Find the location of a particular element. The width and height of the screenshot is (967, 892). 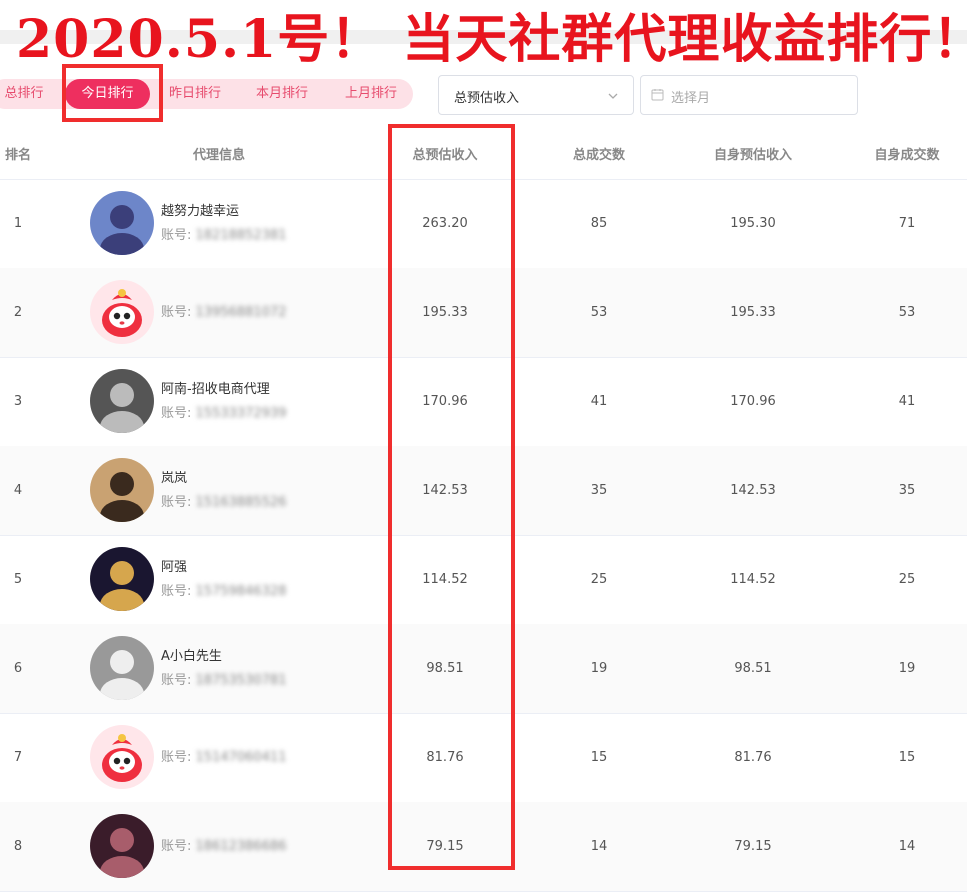

tab-last-month-ranking: 上月排行 is located at coordinates (371, 94).